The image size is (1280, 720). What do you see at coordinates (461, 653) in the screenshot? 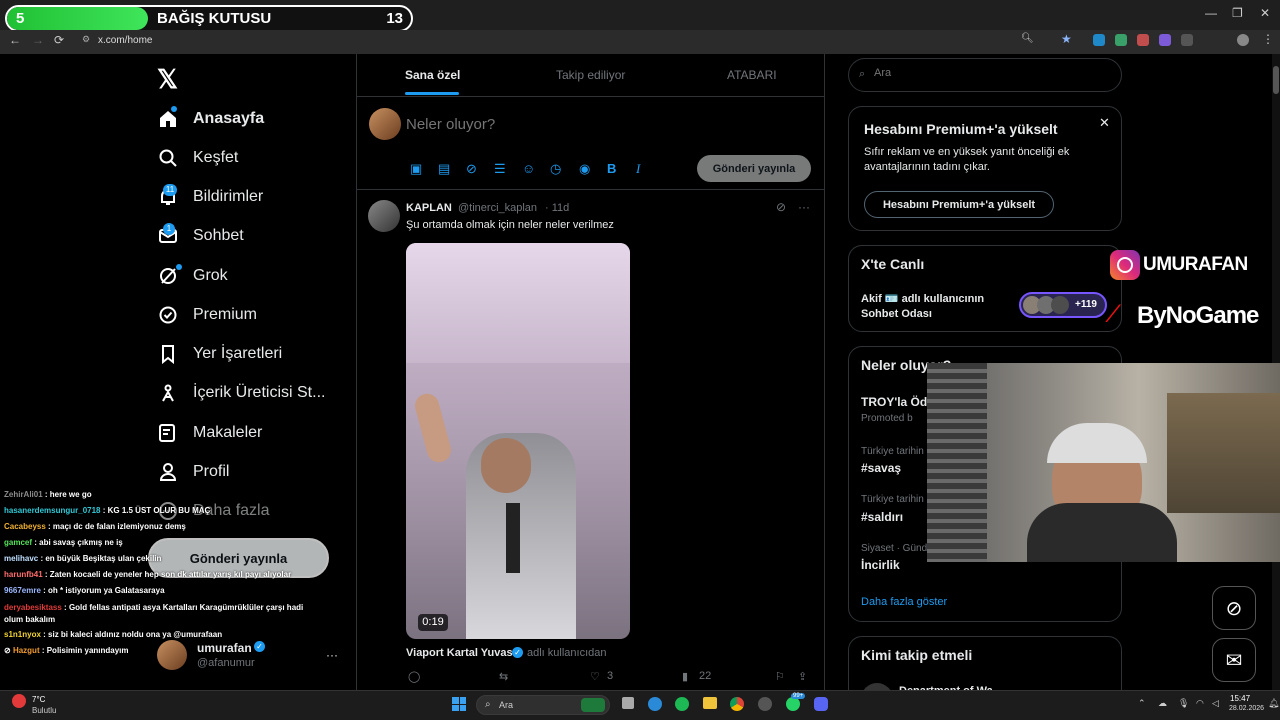
I see `tweet-source: Viaport Kartal Yuvası` at bounding box center [461, 653].